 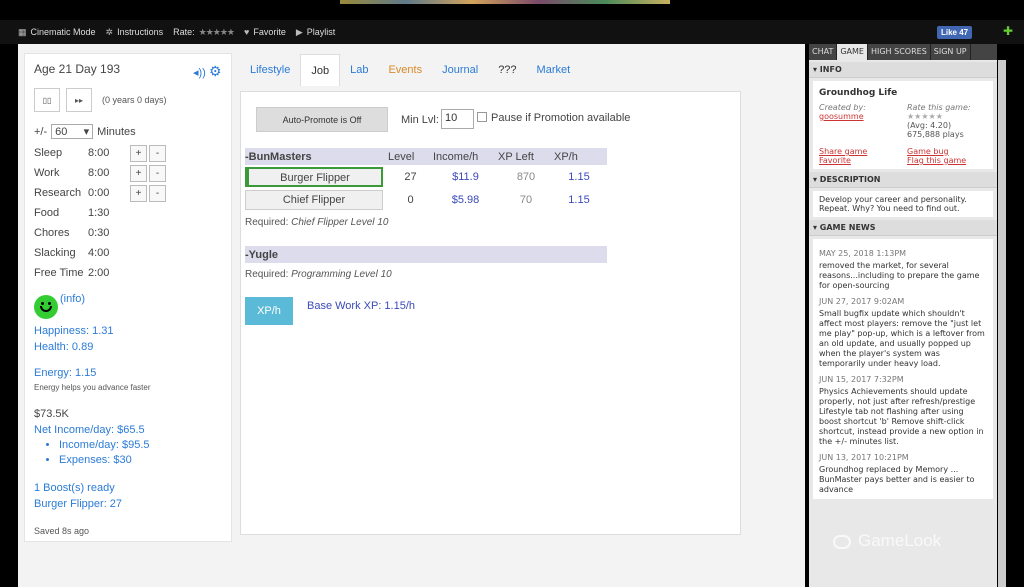 I want to click on news-section-header: ▾ GAME NEWS, so click(x=903, y=228).